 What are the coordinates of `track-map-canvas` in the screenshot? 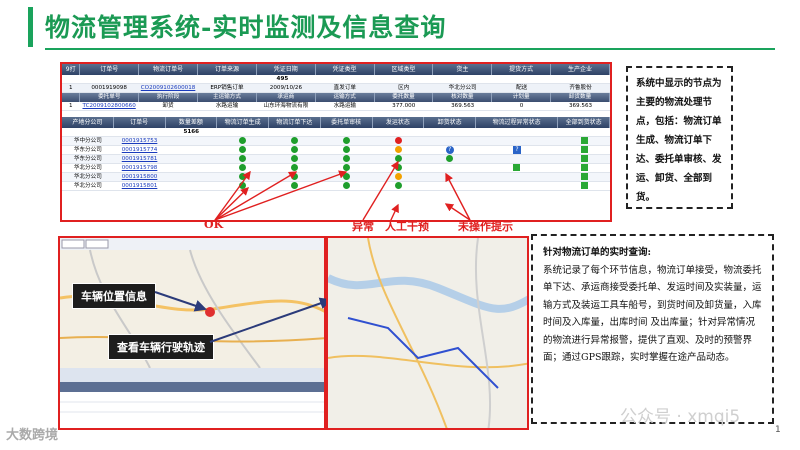 It's located at (427, 333).